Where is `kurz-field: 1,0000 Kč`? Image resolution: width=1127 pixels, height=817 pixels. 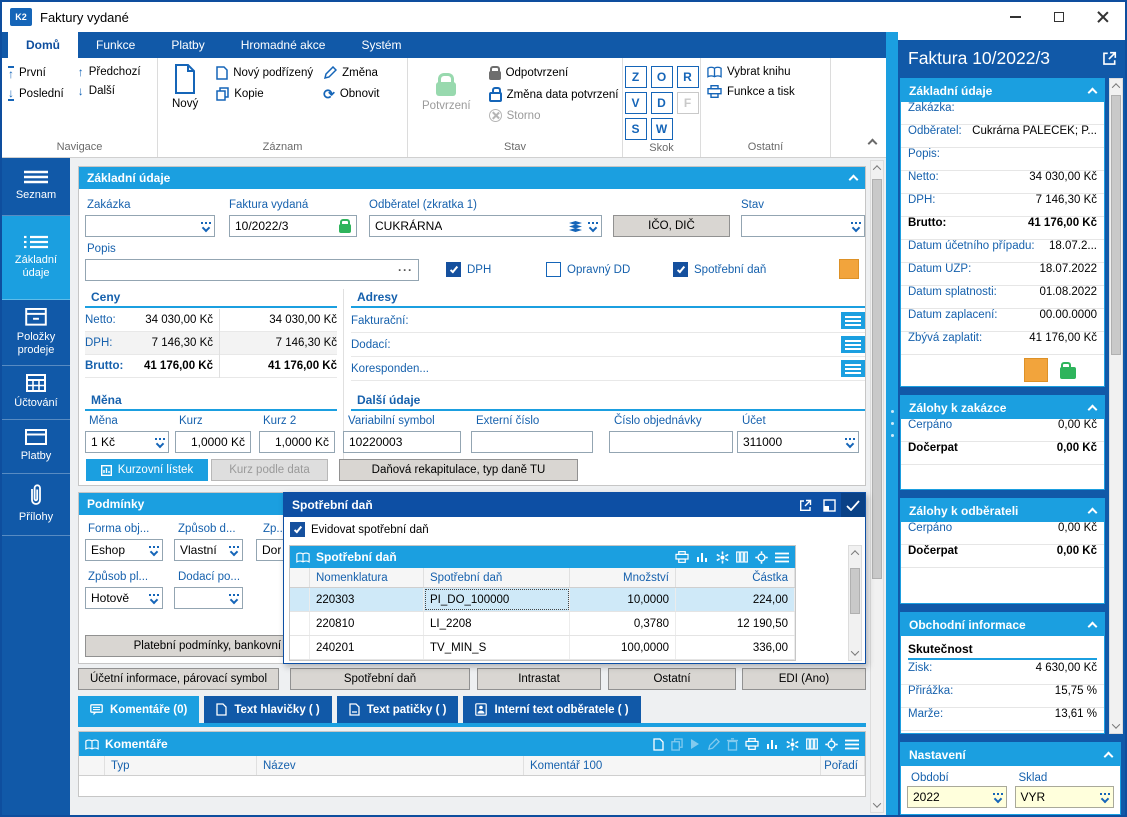
kurz-field: 1,0000 Kč is located at coordinates (213, 442).